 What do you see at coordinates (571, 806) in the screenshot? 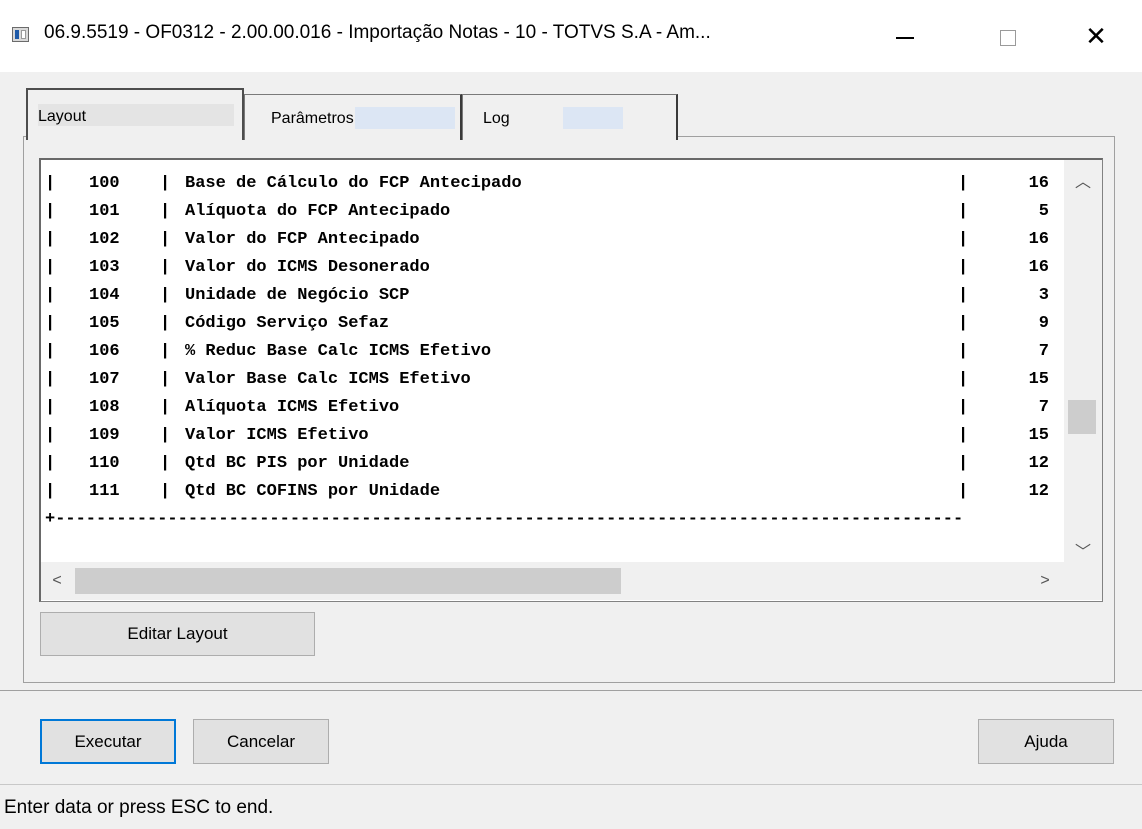
I see `status-bar: Enter data or press ESC to end.` at bounding box center [571, 806].